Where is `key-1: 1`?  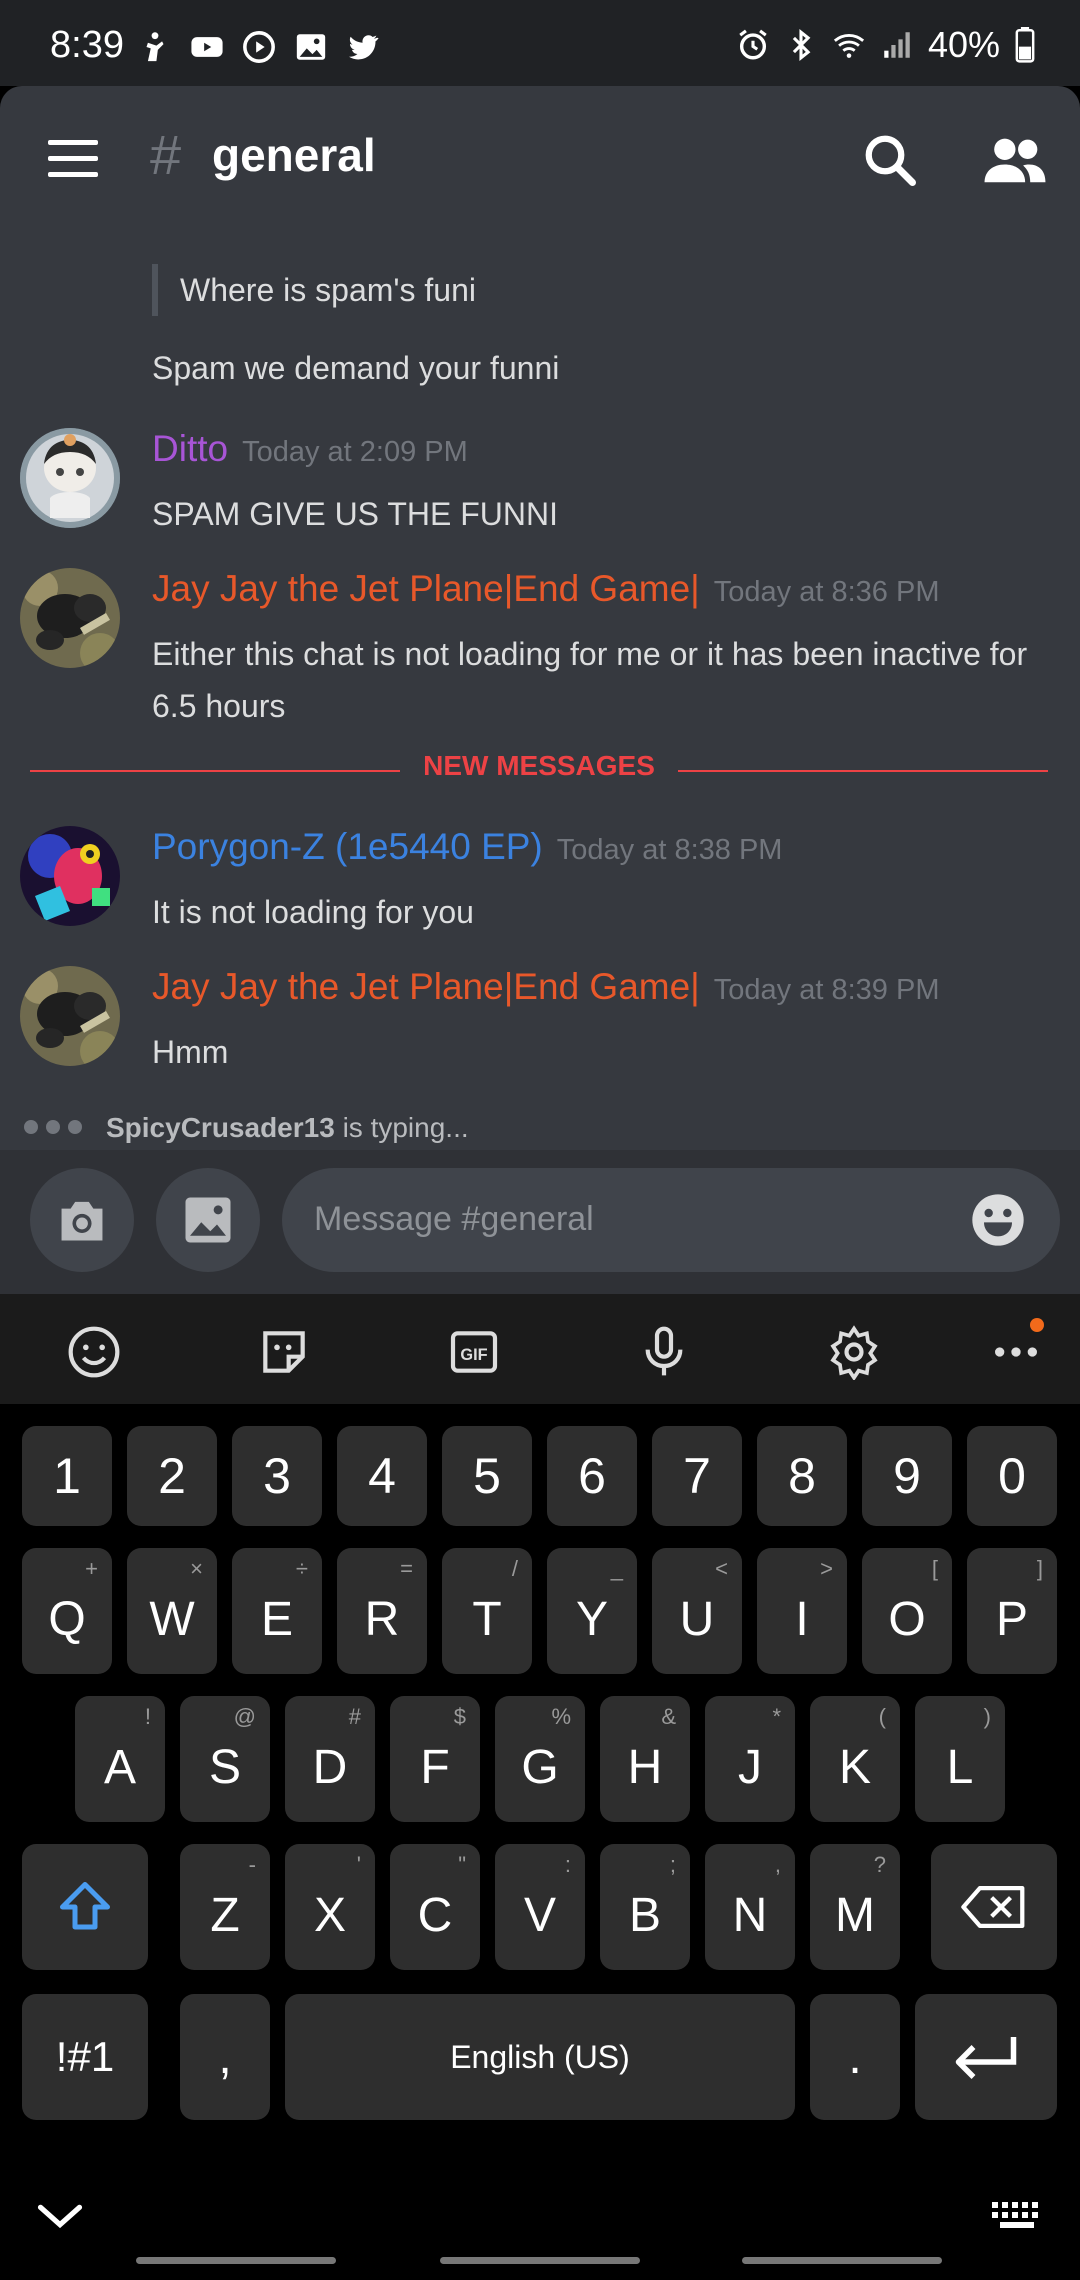
key-1: 1 is located at coordinates (67, 1476).